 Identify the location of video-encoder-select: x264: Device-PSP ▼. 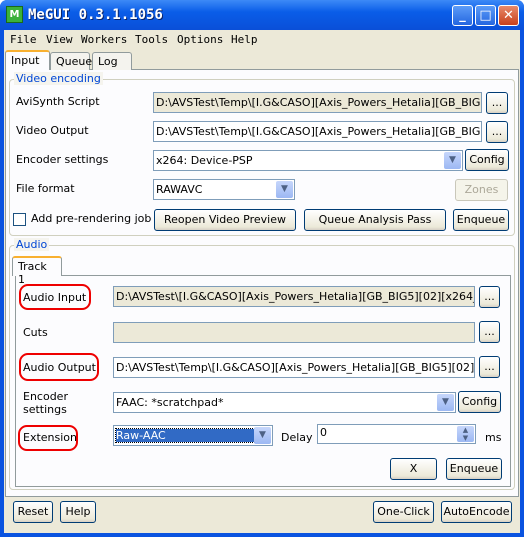
(308, 160).